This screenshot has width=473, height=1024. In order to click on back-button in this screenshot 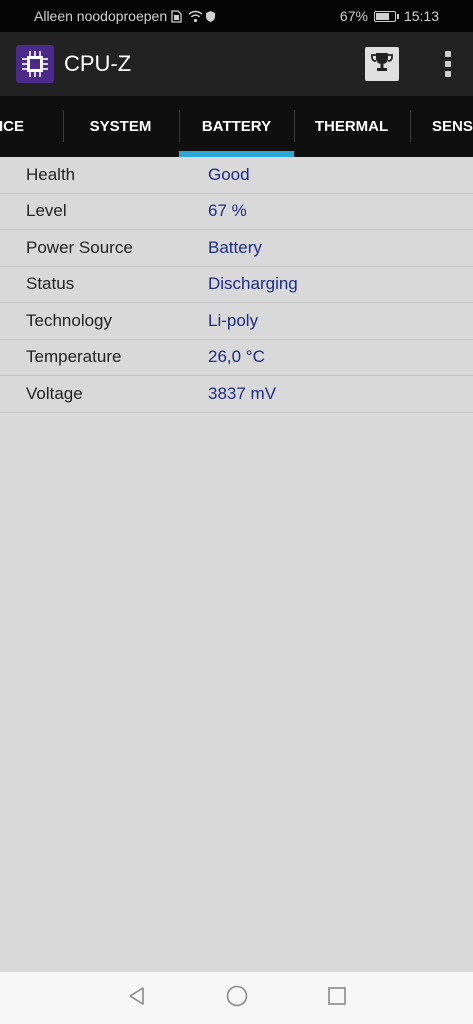, I will do `click(137, 998)`.